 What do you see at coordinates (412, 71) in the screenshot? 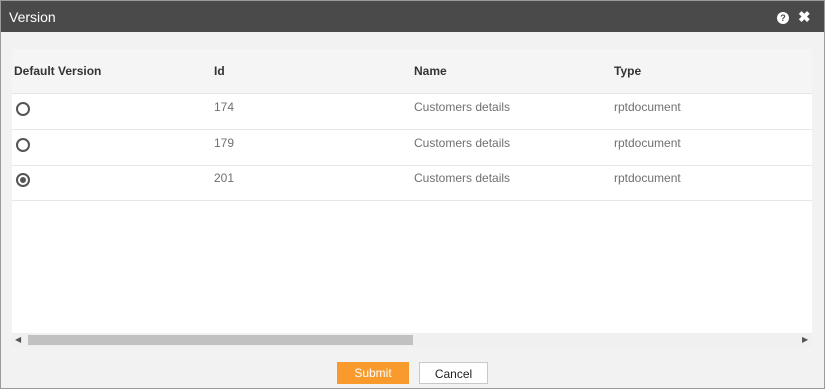
I see `grid-header: Default Version Id Name Type` at bounding box center [412, 71].